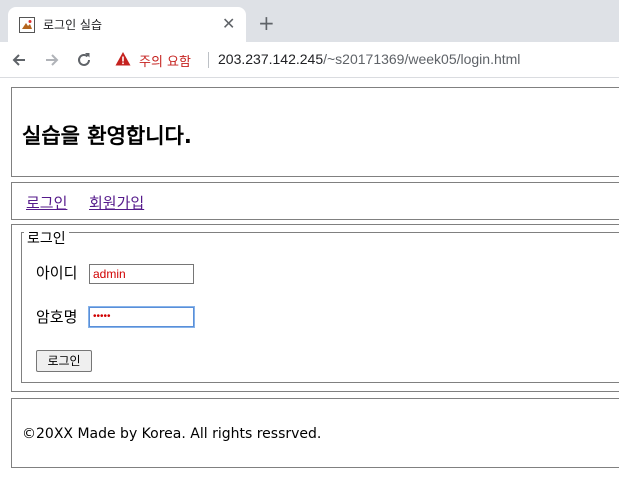 This screenshot has height=494, width=619. I want to click on id-input: admin, so click(141, 274).